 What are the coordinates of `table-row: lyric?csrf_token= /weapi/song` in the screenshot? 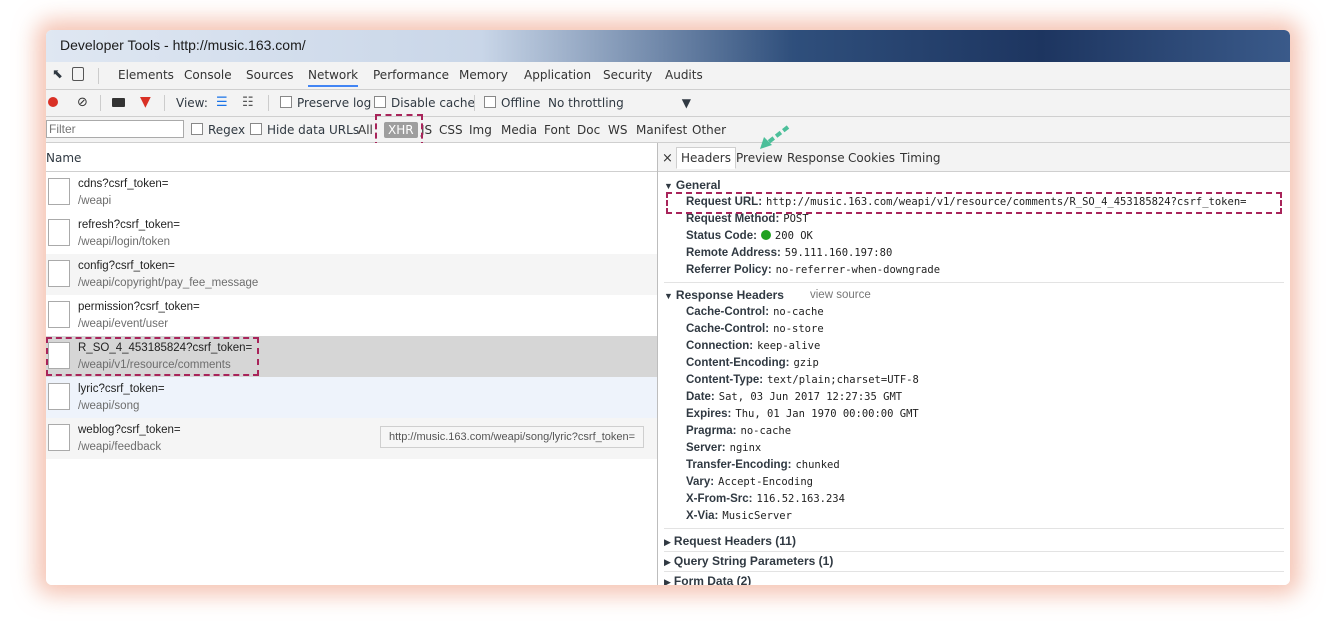 It's located at (351, 397).